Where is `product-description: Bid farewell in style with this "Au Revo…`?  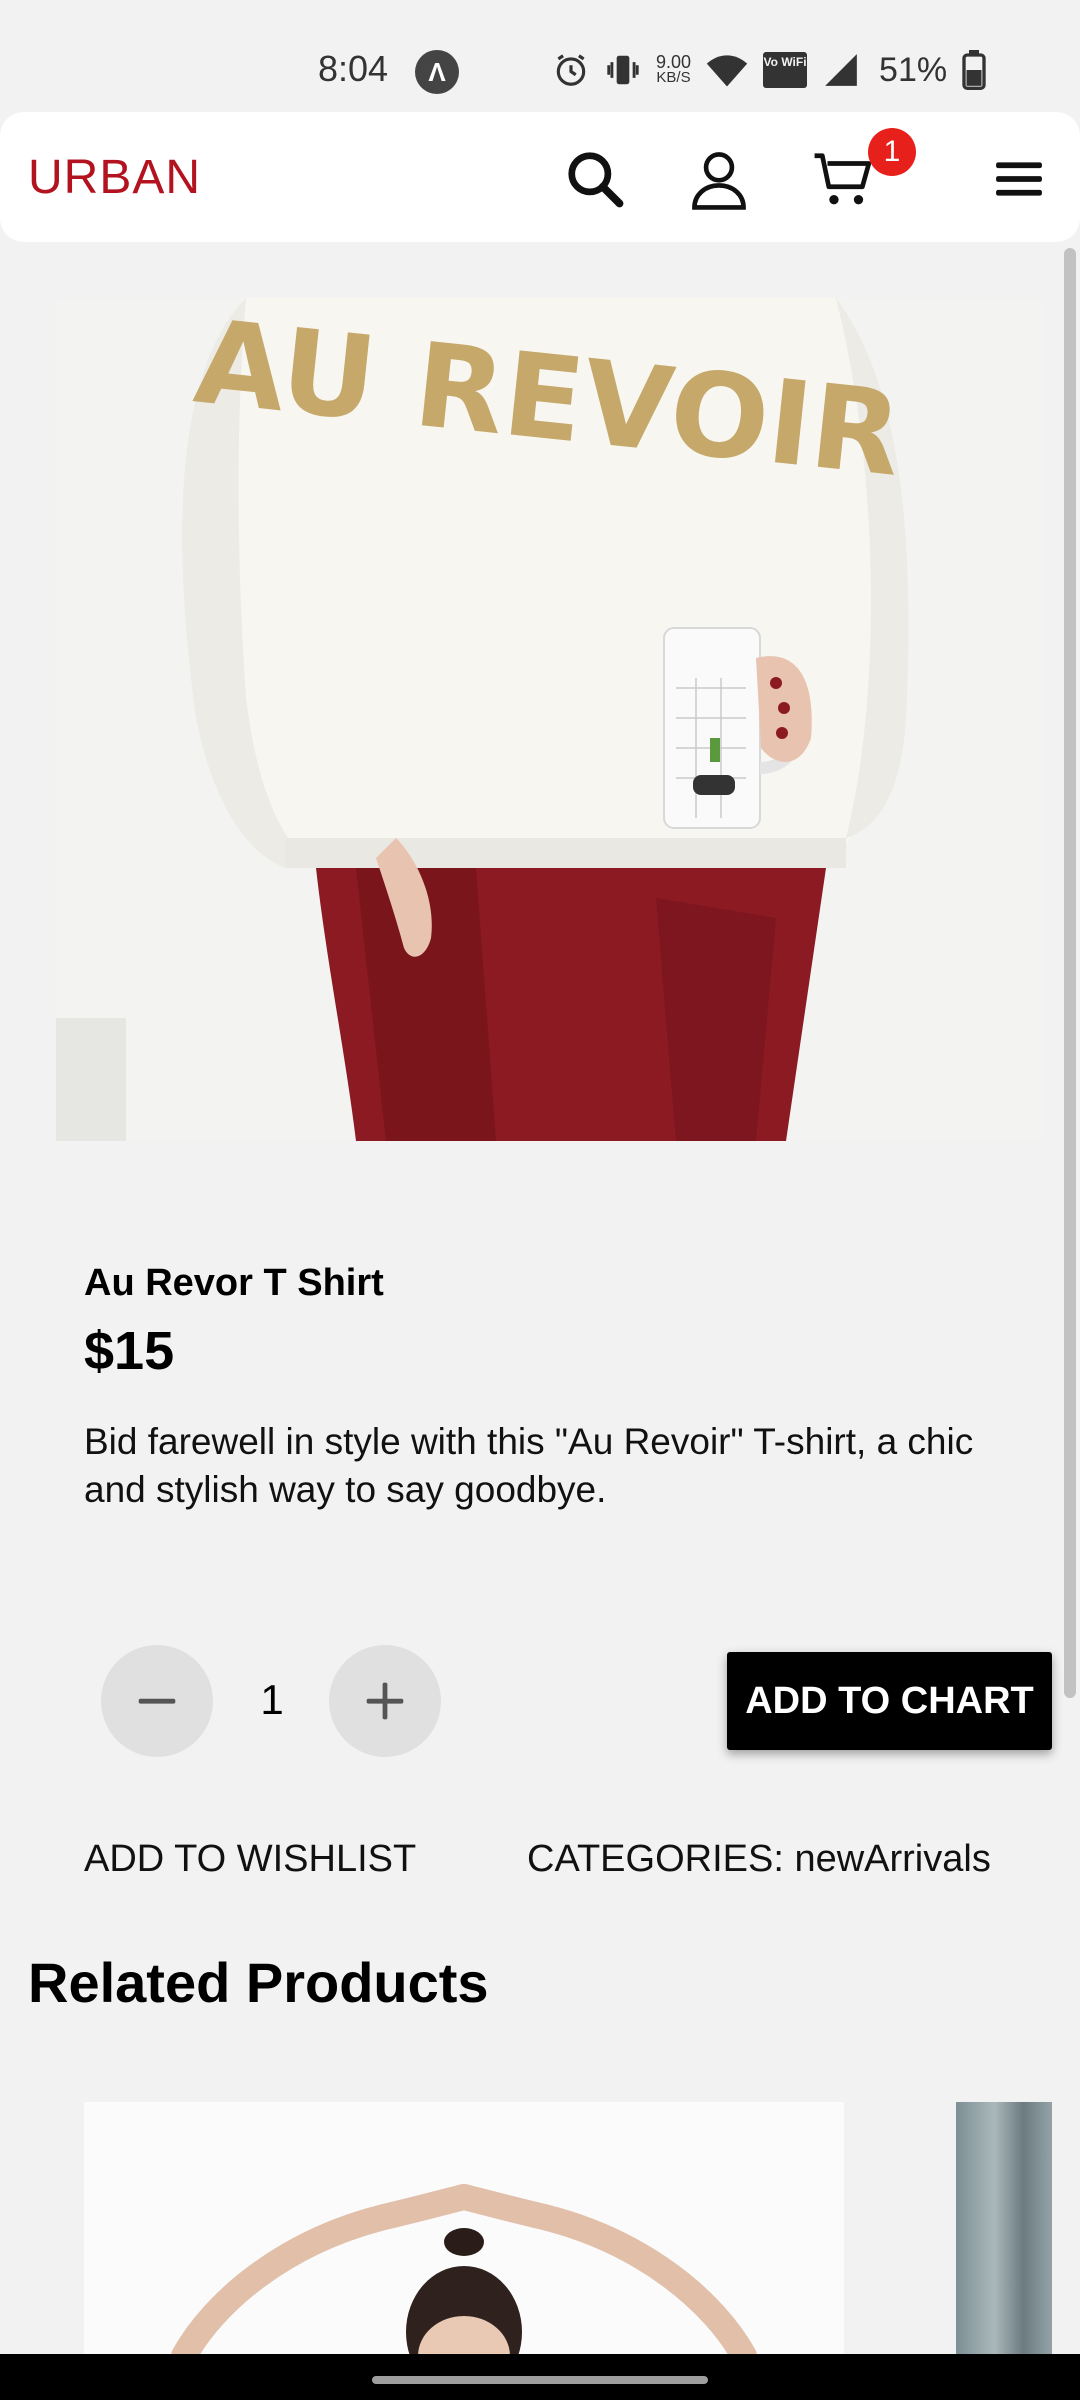
product-description: Bid farewell in style with this "Au Revo… is located at coordinates (529, 1465).